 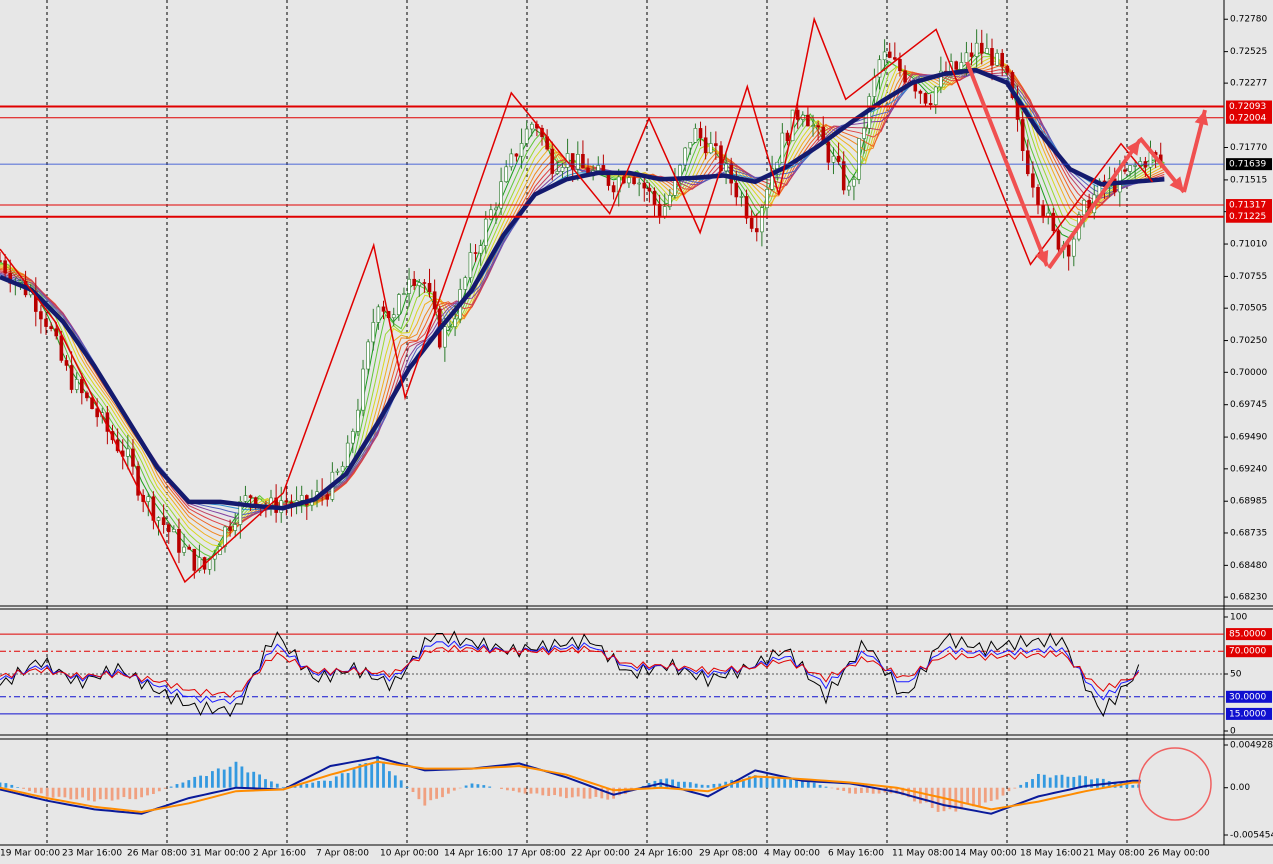 I want to click on price-tick-label: 0.69745, so click(x=1248, y=405).